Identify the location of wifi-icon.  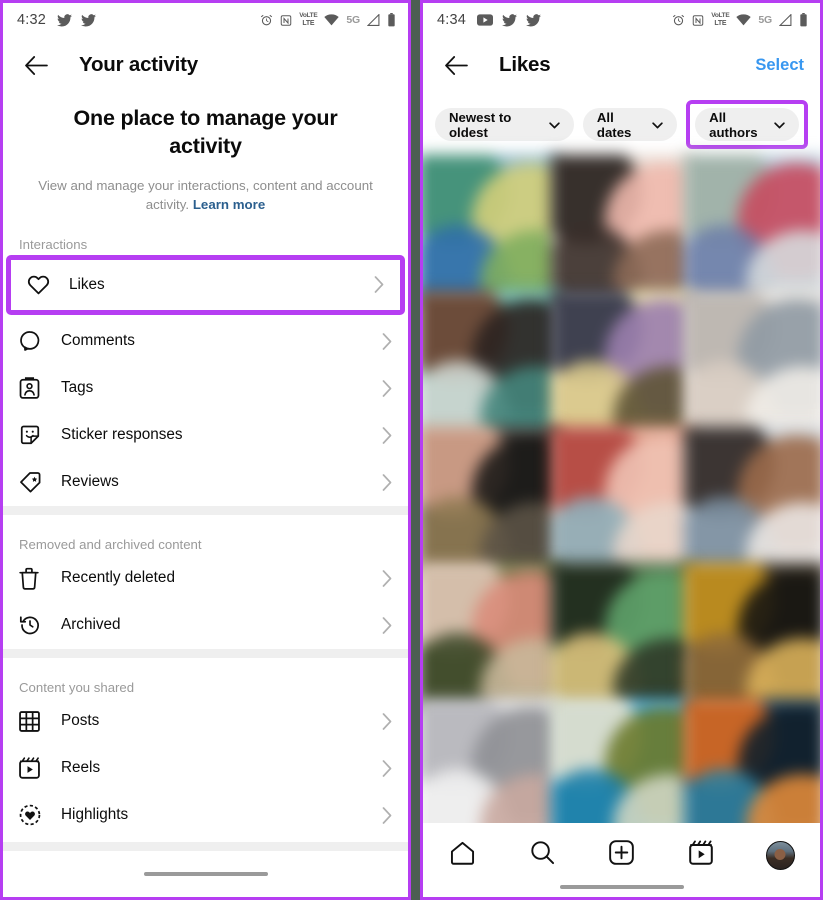
(744, 20).